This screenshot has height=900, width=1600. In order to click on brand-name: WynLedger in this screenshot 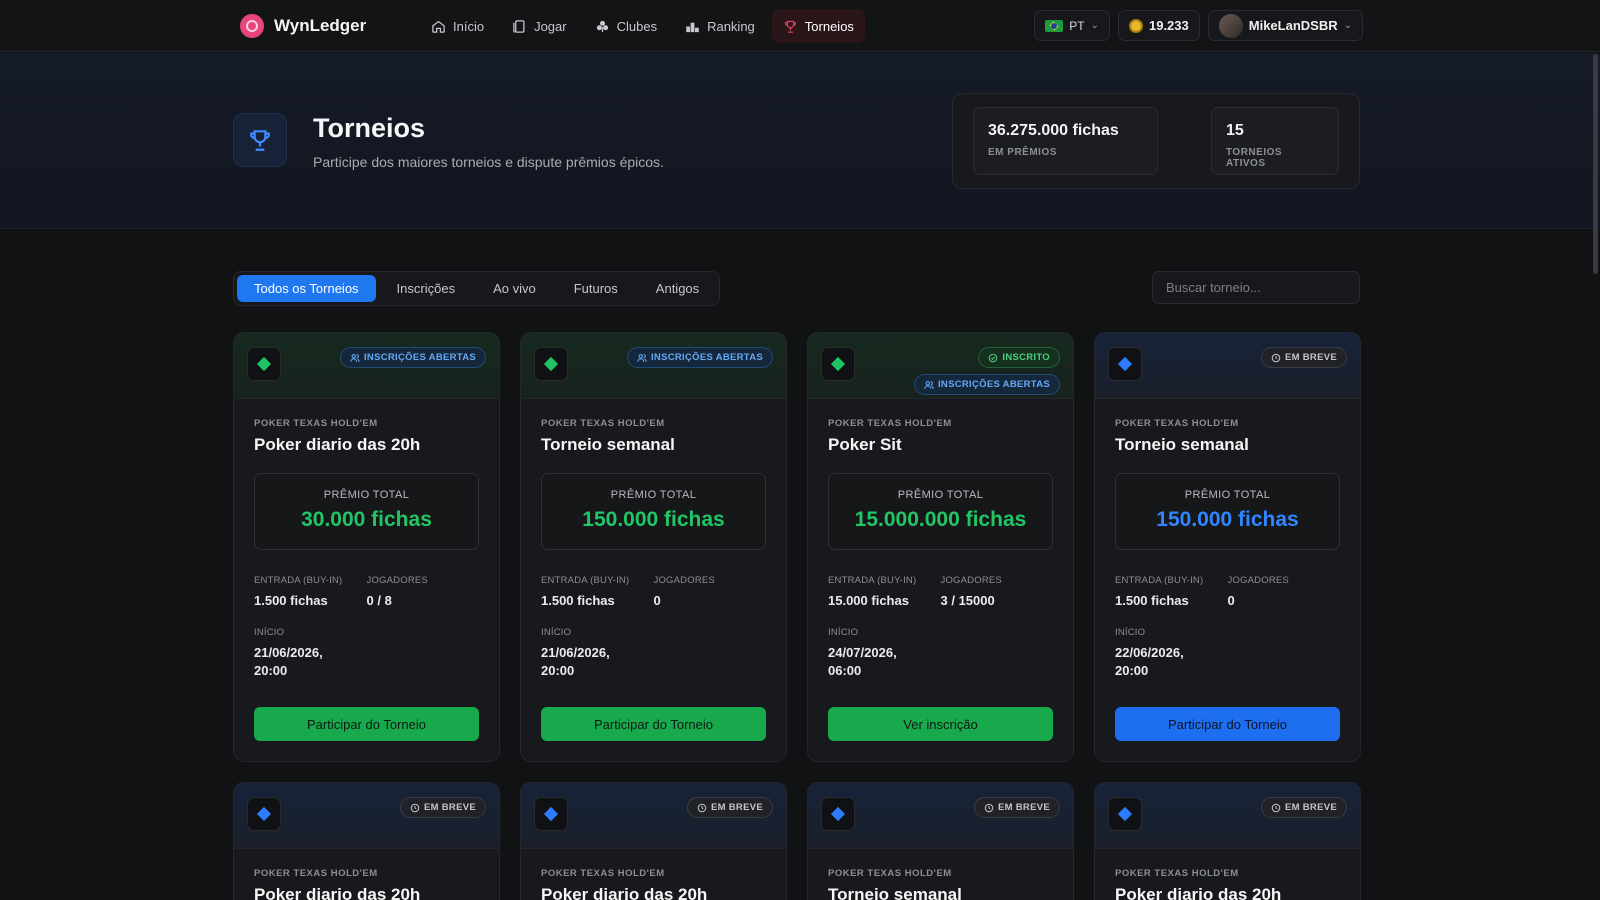, I will do `click(320, 25)`.